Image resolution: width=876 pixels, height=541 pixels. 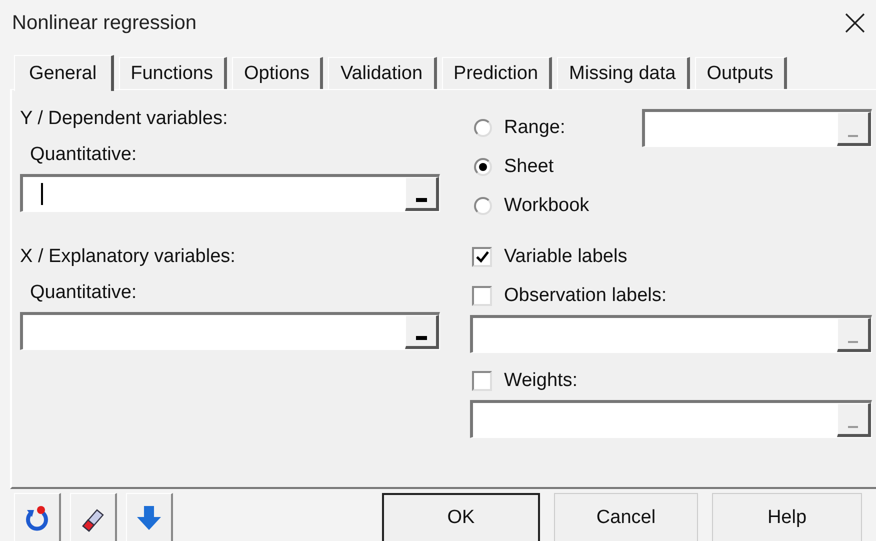 What do you see at coordinates (541, 381) in the screenshot?
I see `checkbox-label: Weights:` at bounding box center [541, 381].